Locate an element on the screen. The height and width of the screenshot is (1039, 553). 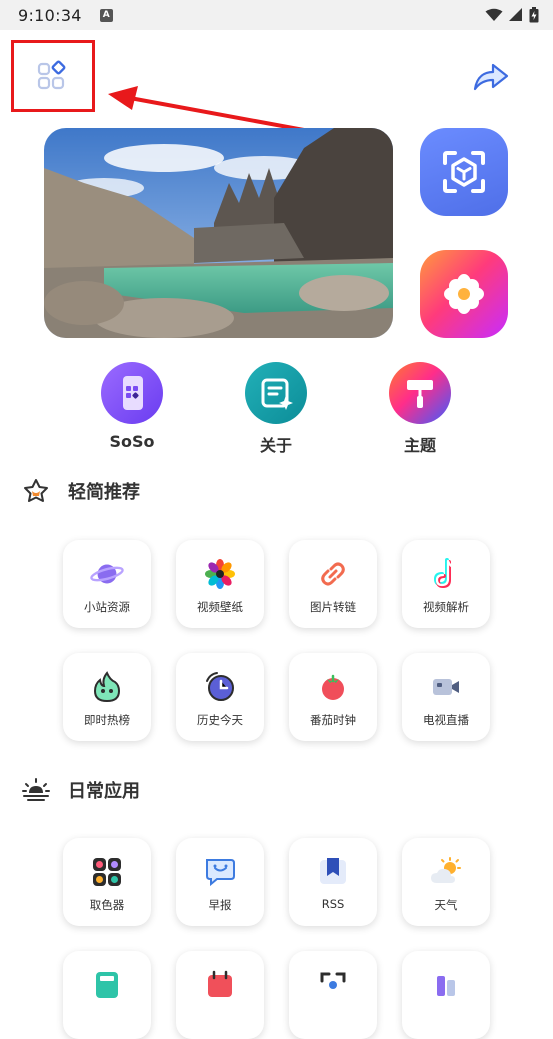
share-arrow-icon is located at coordinates (491, 77).